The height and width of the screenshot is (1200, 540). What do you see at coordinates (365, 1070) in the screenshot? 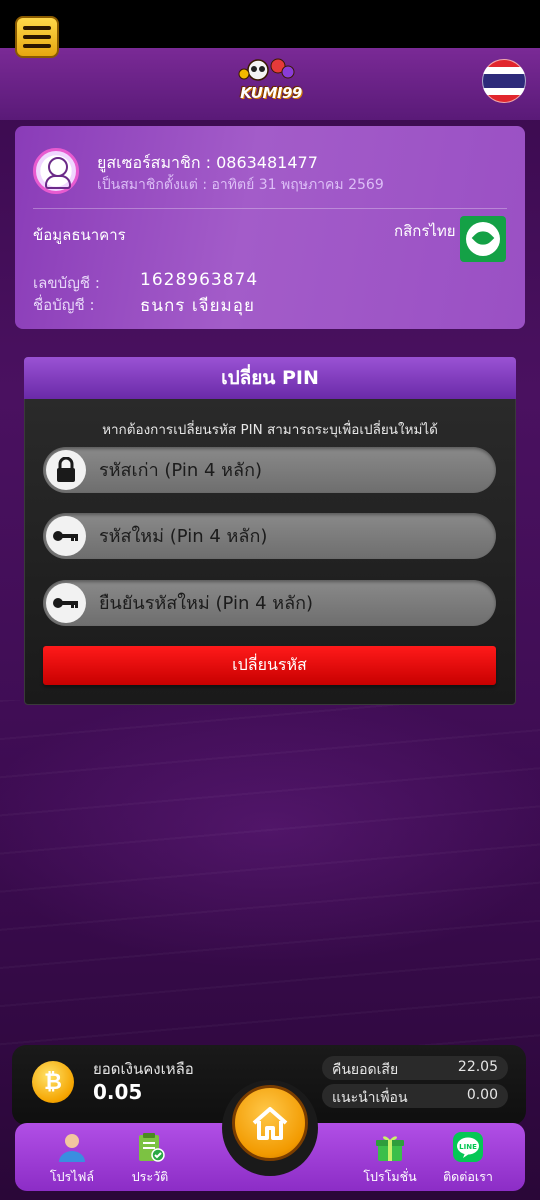
I see `cashback-label: คืนยอดเสีย` at bounding box center [365, 1070].